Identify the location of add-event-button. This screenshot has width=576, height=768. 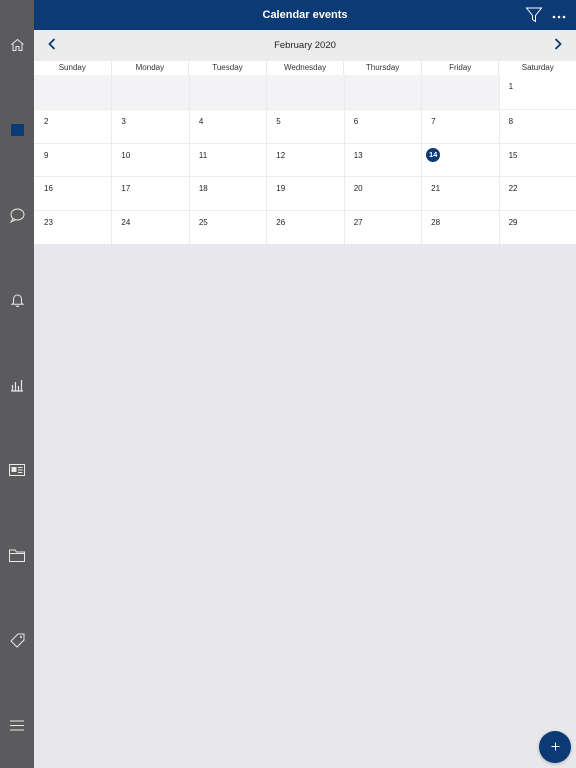
(555, 747).